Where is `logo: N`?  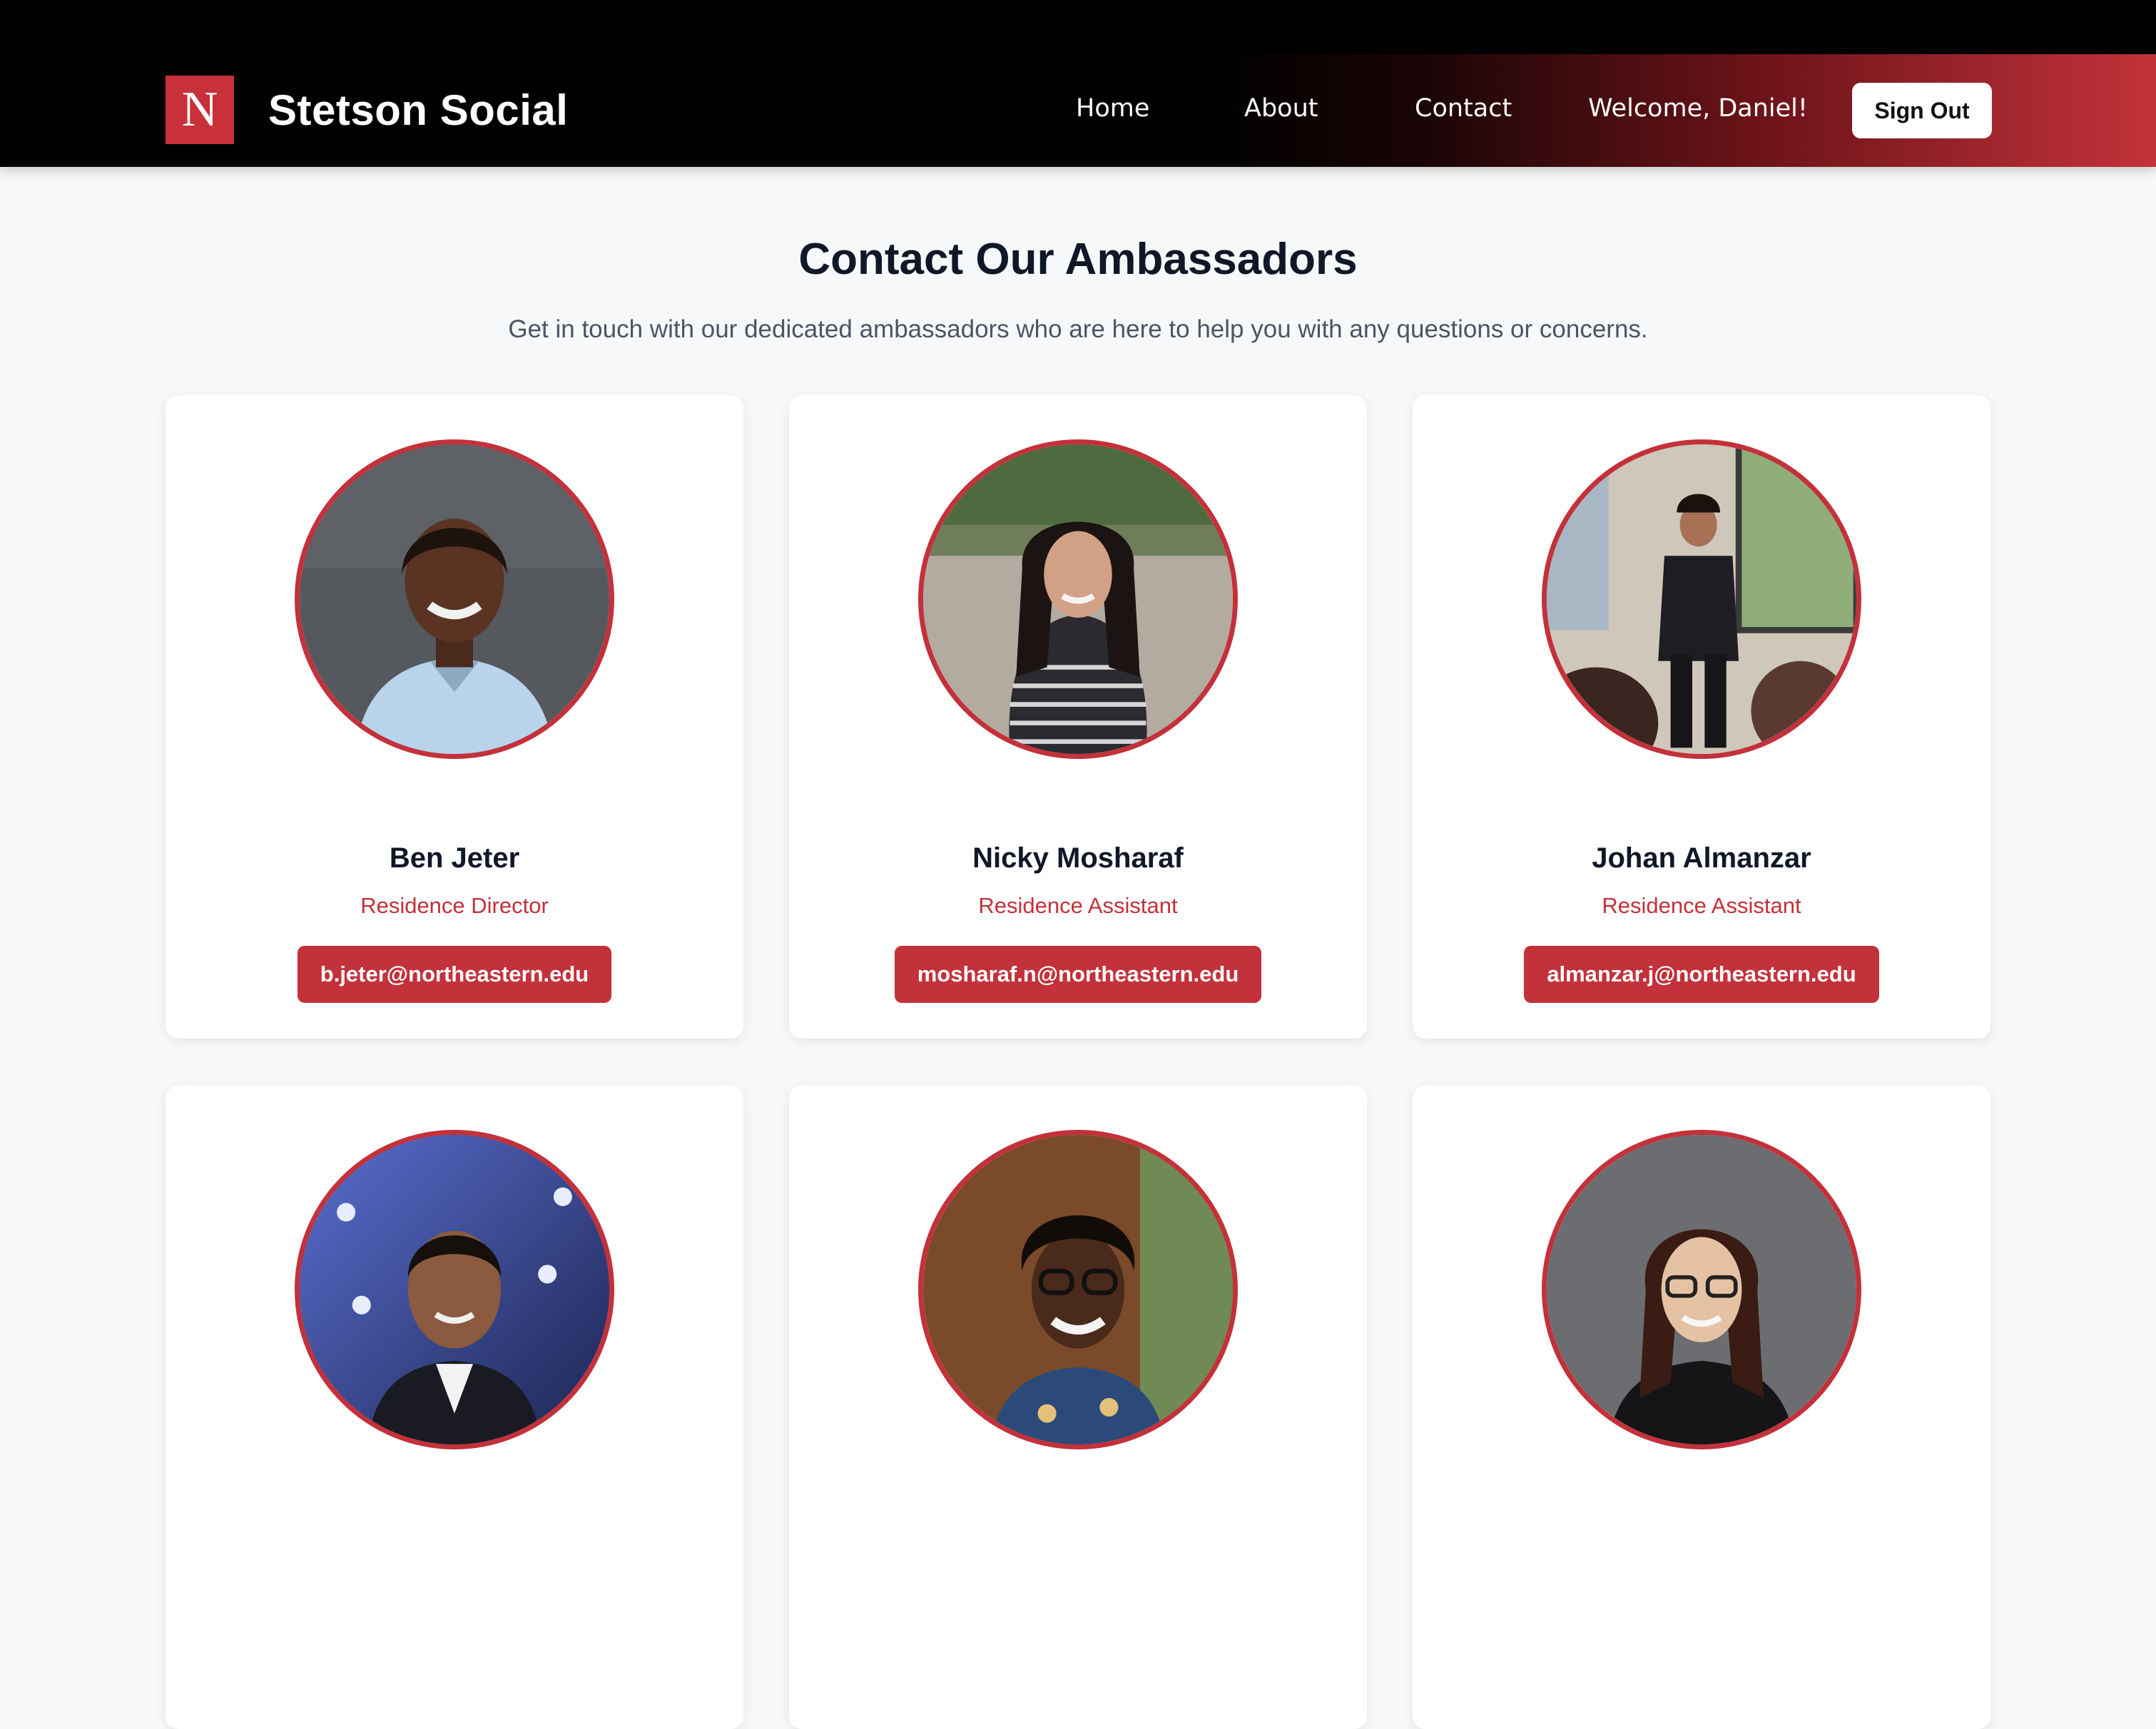
logo: N is located at coordinates (200, 110).